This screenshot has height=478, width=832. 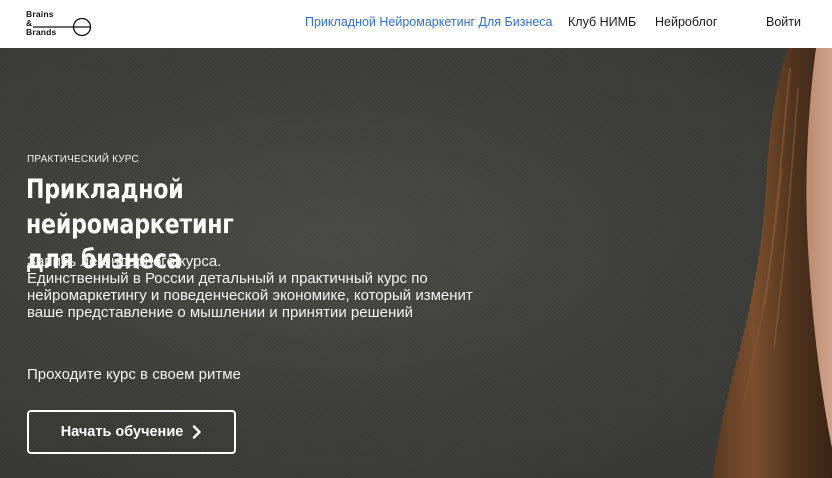 I want to click on nav-link-blog: Нейроблог, so click(x=686, y=22).